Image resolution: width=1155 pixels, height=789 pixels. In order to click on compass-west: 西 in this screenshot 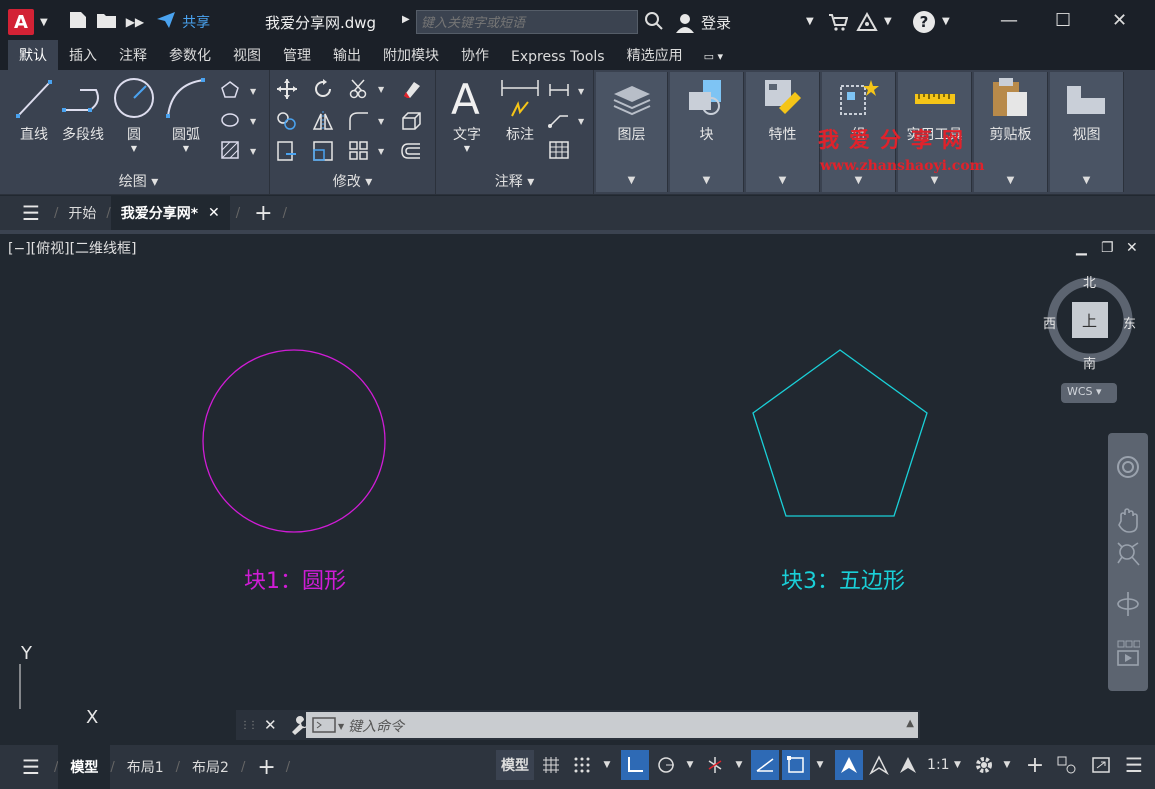, I will do `click(1049, 322)`.